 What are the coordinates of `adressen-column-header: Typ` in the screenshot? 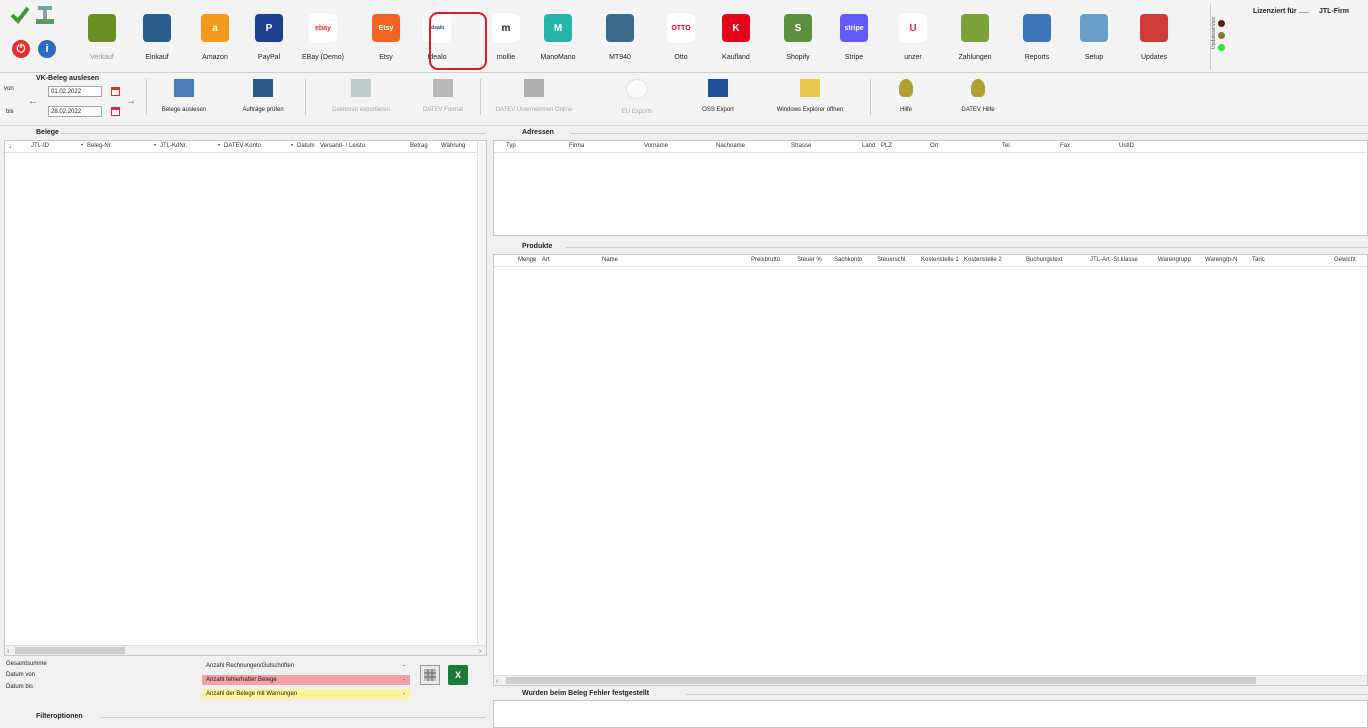 It's located at (511, 146).